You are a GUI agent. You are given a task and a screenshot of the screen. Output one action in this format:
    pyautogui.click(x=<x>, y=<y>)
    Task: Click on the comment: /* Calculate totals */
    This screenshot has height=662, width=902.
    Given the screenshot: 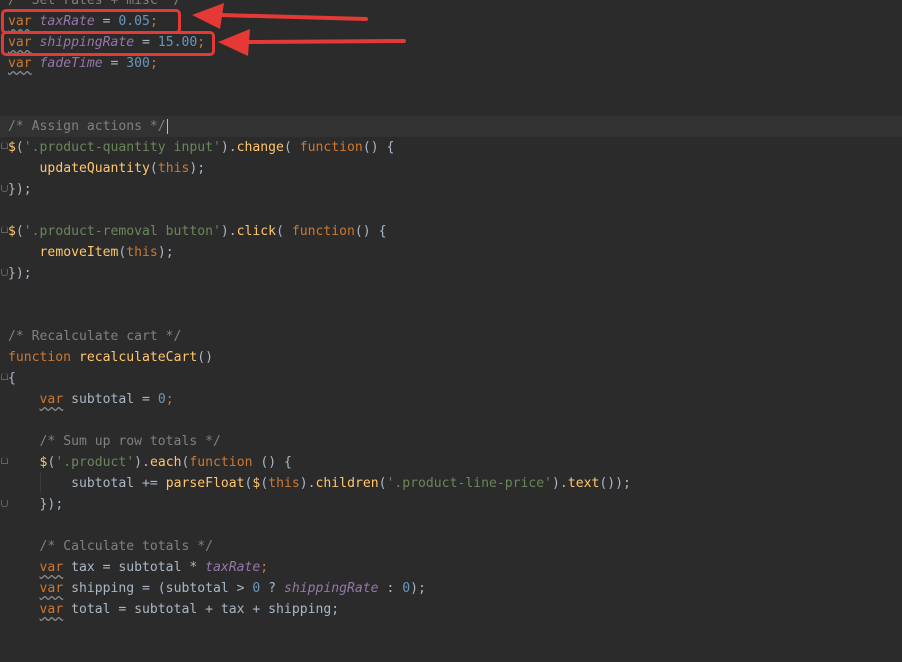 What is the action you would take?
    pyautogui.click(x=126, y=546)
    